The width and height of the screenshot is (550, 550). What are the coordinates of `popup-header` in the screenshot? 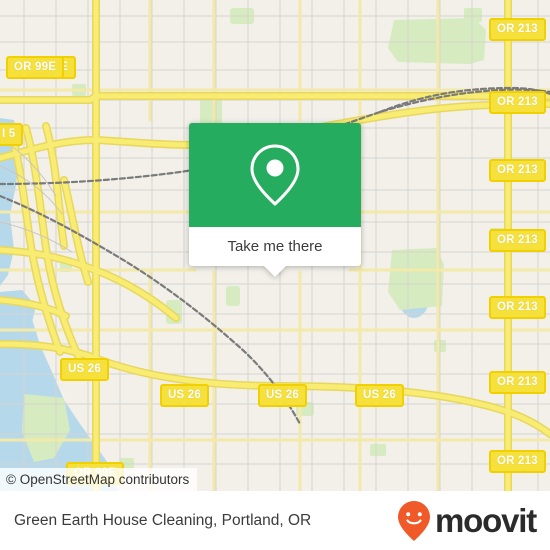 It's located at (275, 175).